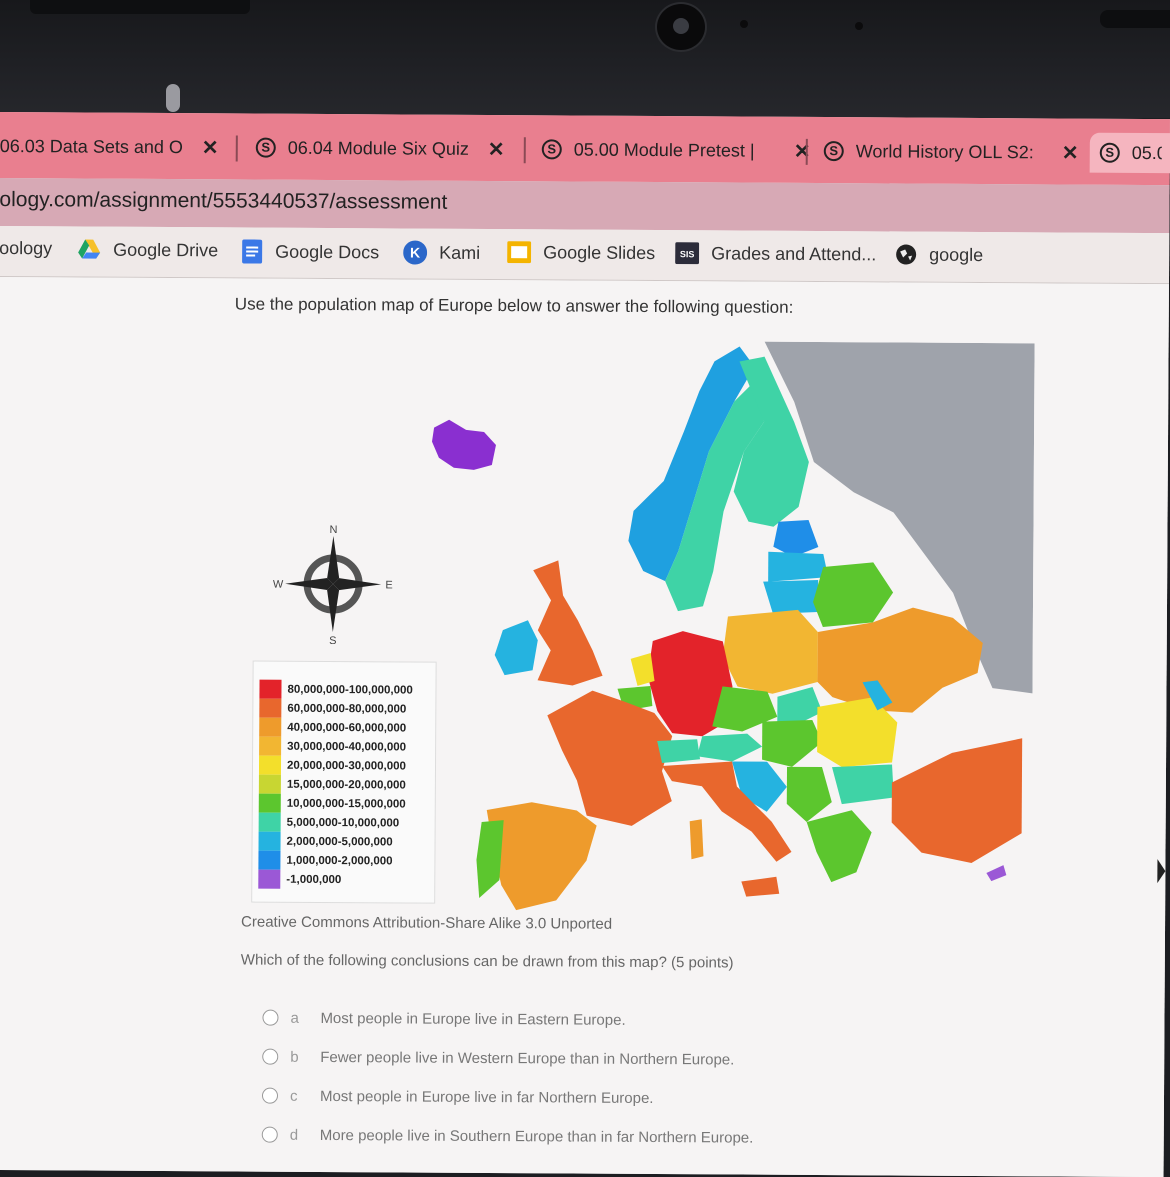  I want to click on legend-label: 80,000,000-100,000,000, so click(350, 690).